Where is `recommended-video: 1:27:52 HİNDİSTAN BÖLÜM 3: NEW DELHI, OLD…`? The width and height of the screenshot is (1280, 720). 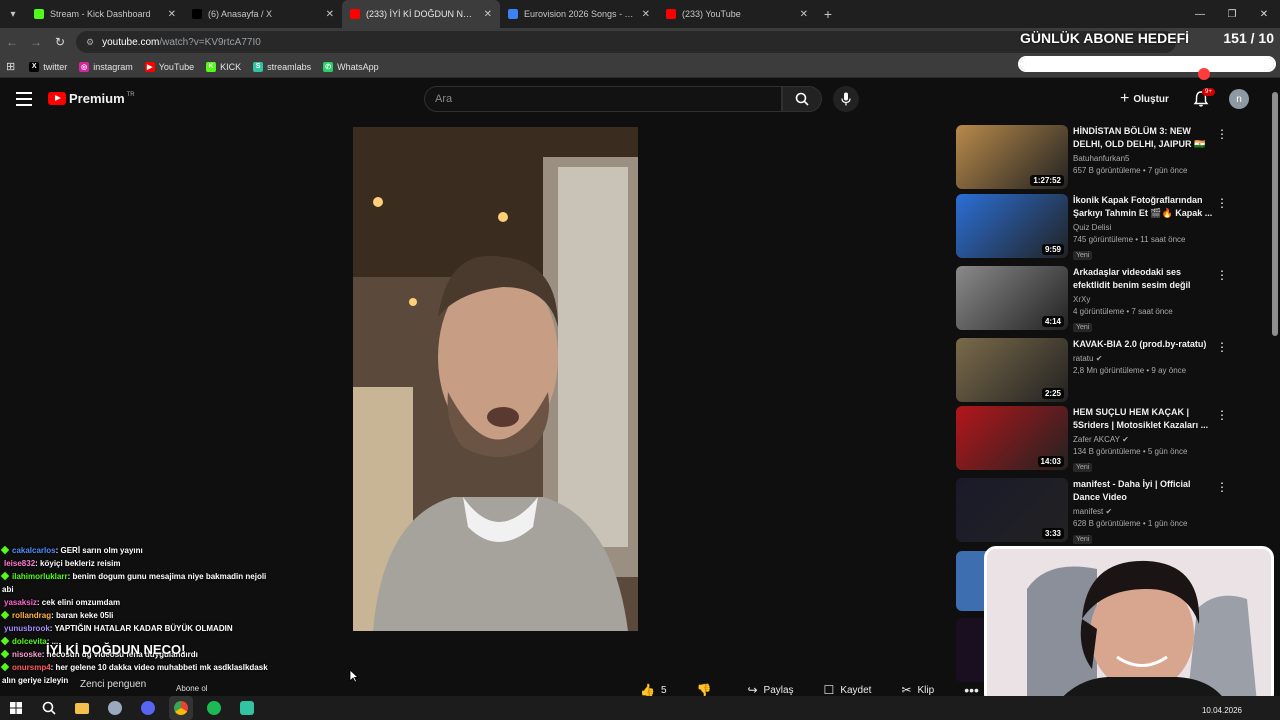
recommended-video: 1:27:52 HİNDİSTAN BÖLÜM 3: NEW DELHI, OLD… is located at coordinates (1092, 157).